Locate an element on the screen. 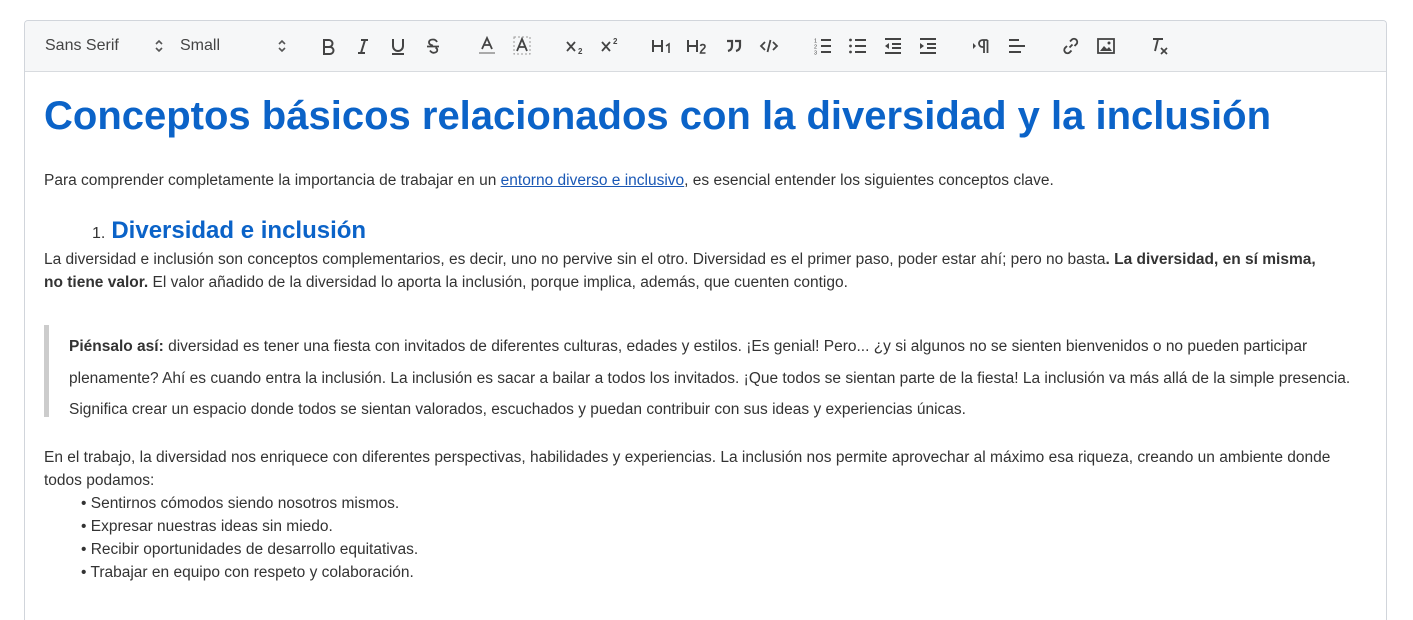 The width and height of the screenshot is (1413, 620). font-family-select: Sans Serif is located at coordinates (105, 46).